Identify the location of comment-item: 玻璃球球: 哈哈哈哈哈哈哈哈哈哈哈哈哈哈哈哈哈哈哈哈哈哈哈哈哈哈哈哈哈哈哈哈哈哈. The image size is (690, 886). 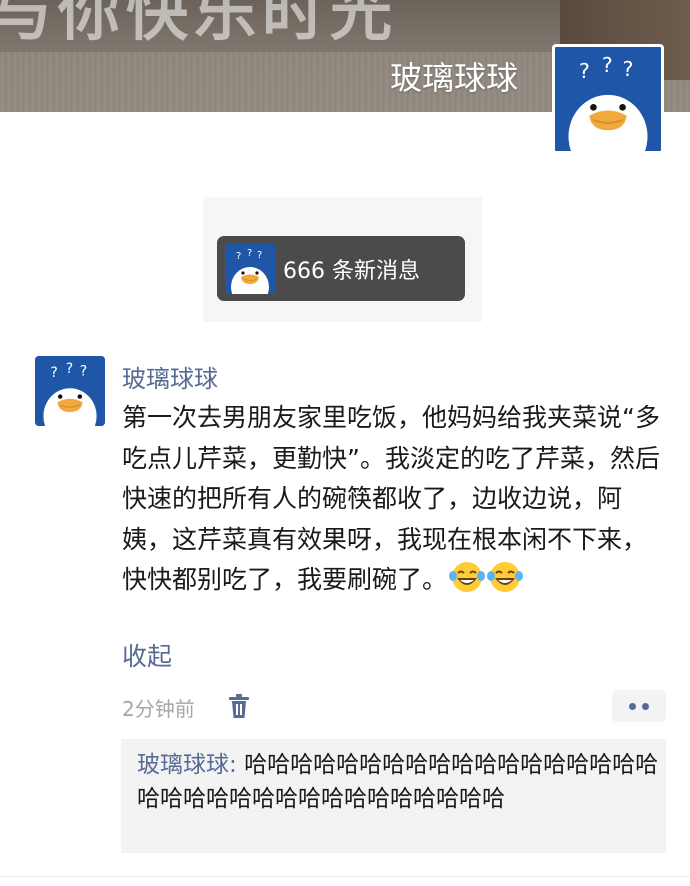
(401, 782).